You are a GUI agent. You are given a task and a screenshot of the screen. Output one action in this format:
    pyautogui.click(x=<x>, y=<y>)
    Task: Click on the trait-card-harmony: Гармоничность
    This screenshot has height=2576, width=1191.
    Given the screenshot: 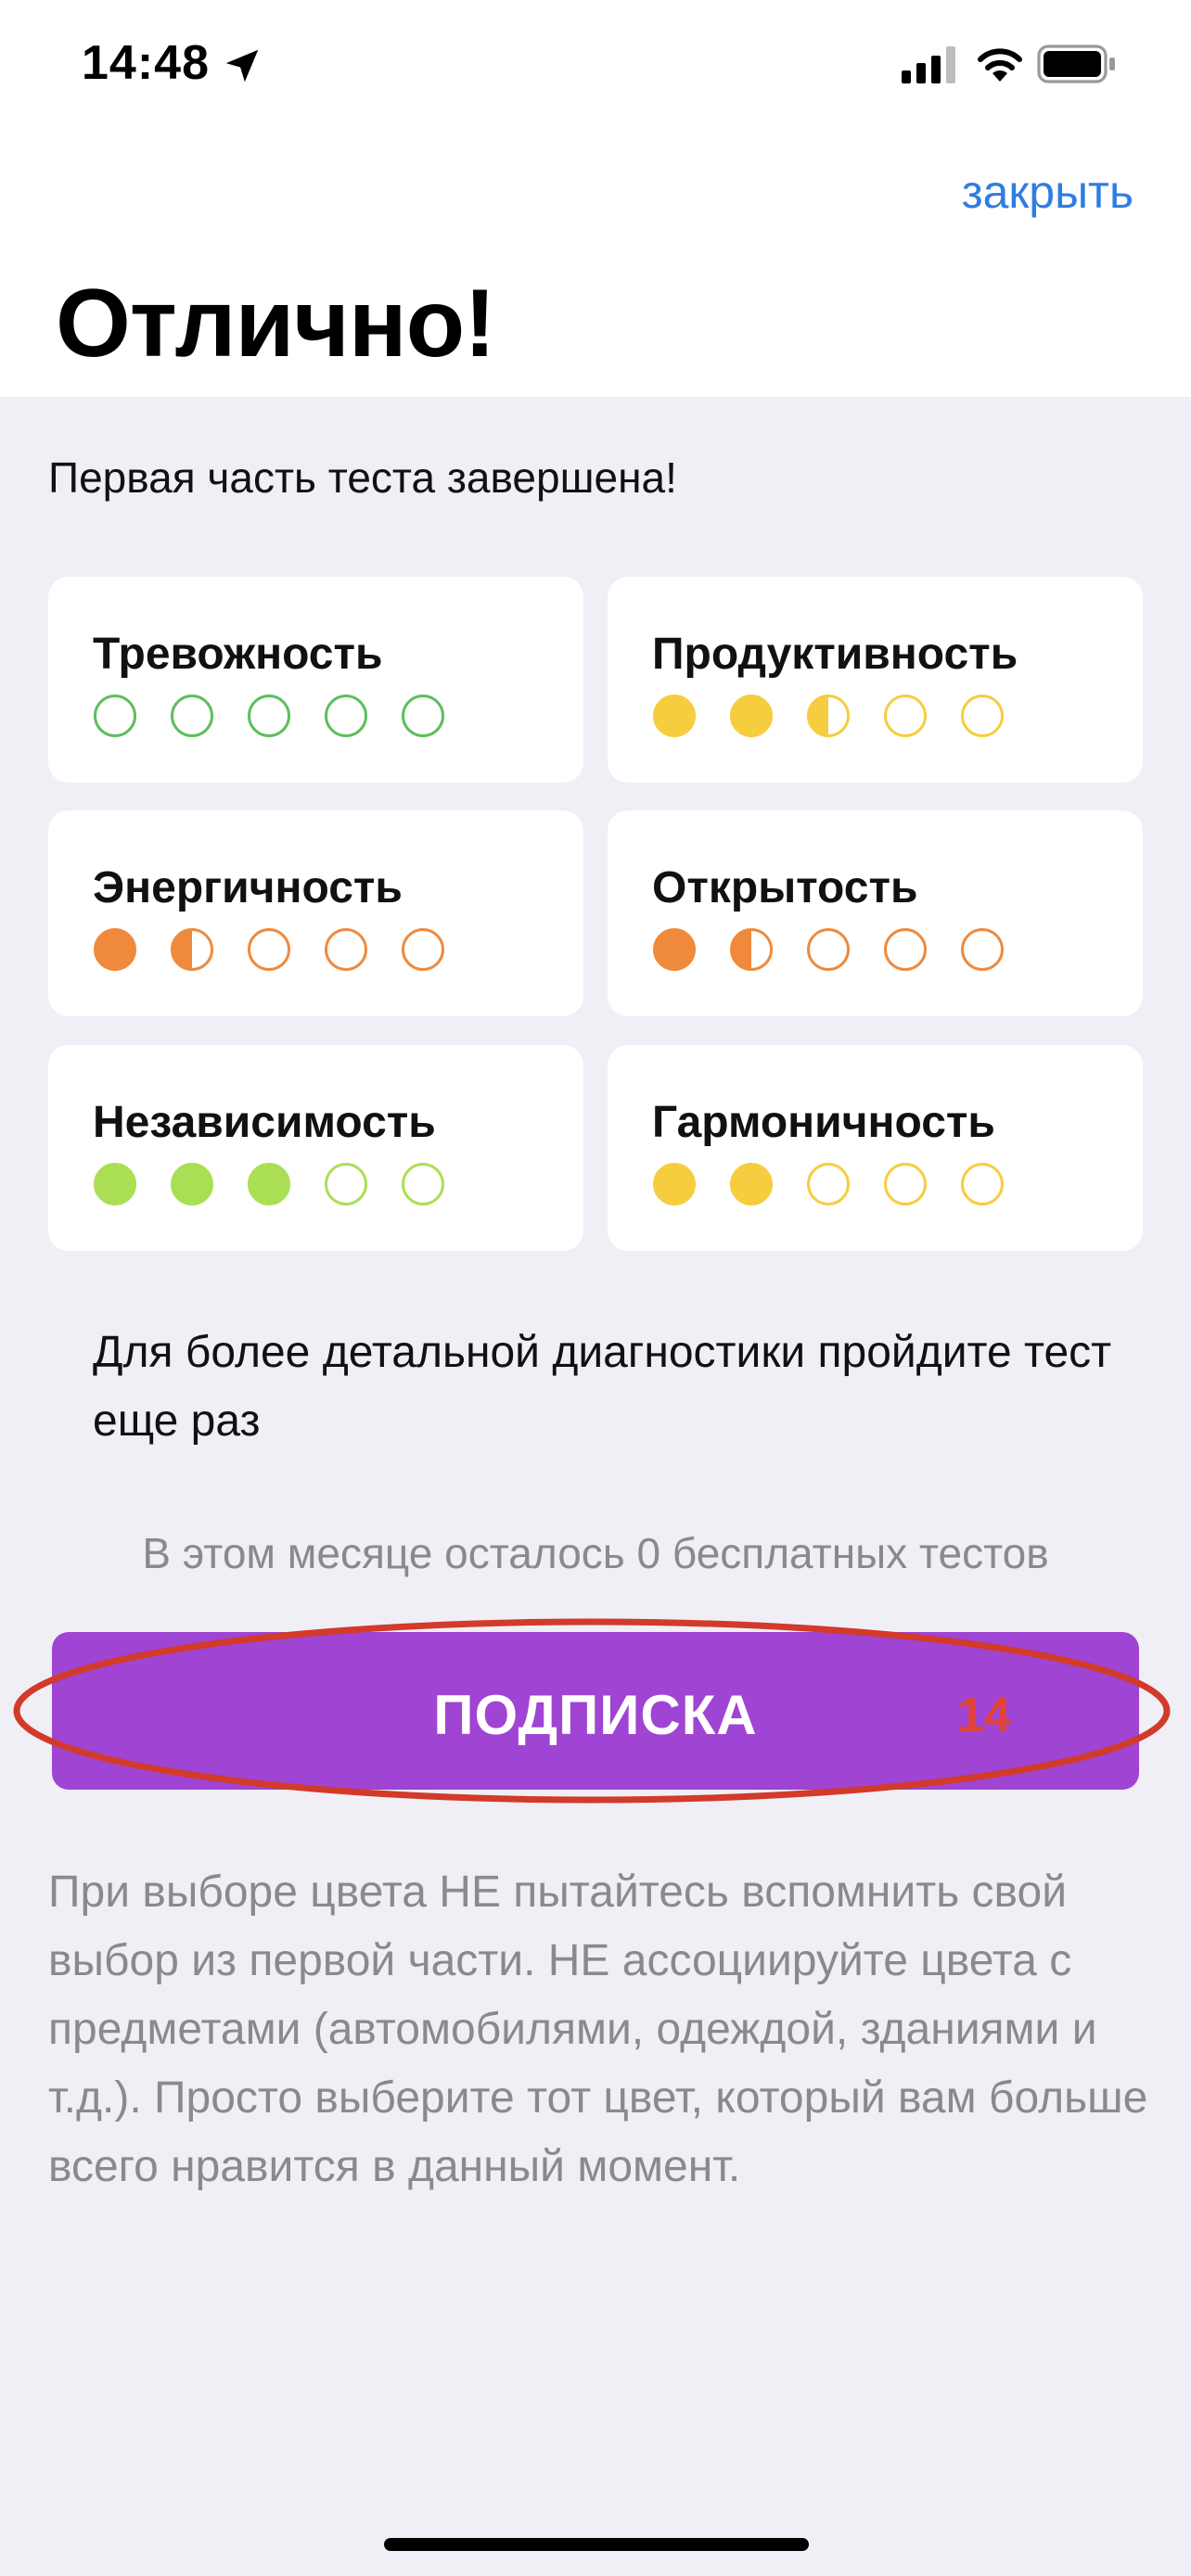 What is the action you would take?
    pyautogui.click(x=875, y=1148)
    